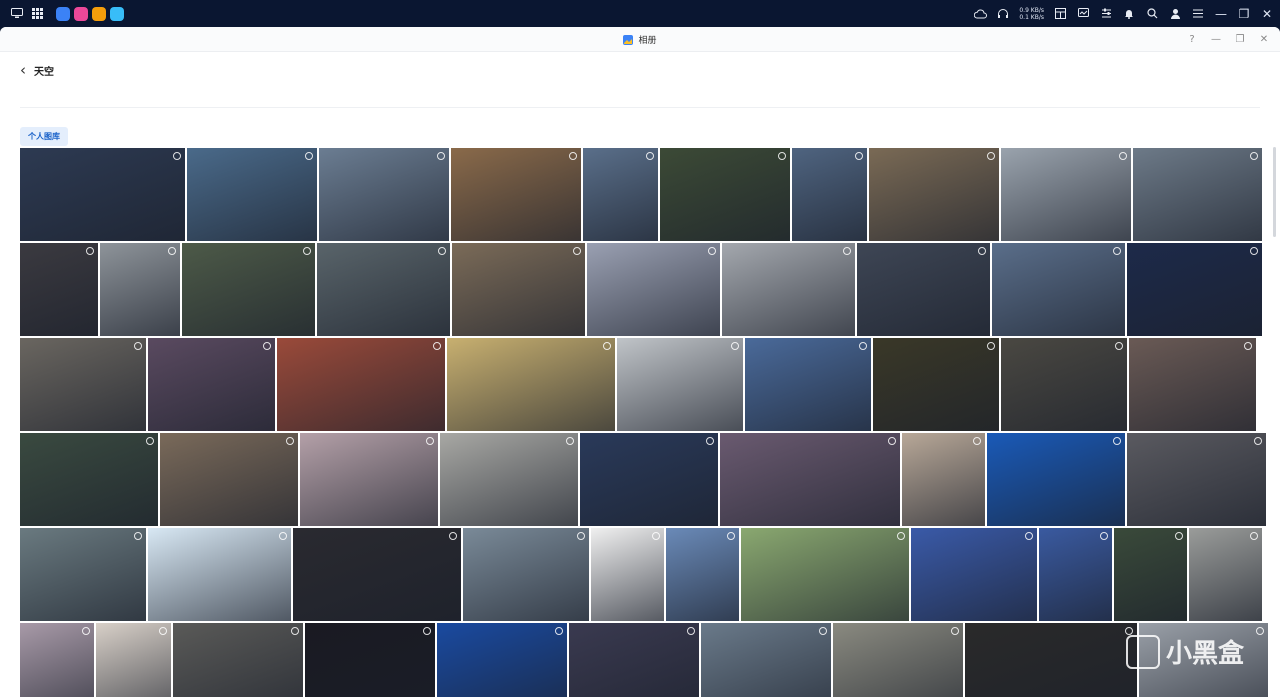 This screenshot has height=697, width=1280. I want to click on menu-icon, so click(1198, 14).